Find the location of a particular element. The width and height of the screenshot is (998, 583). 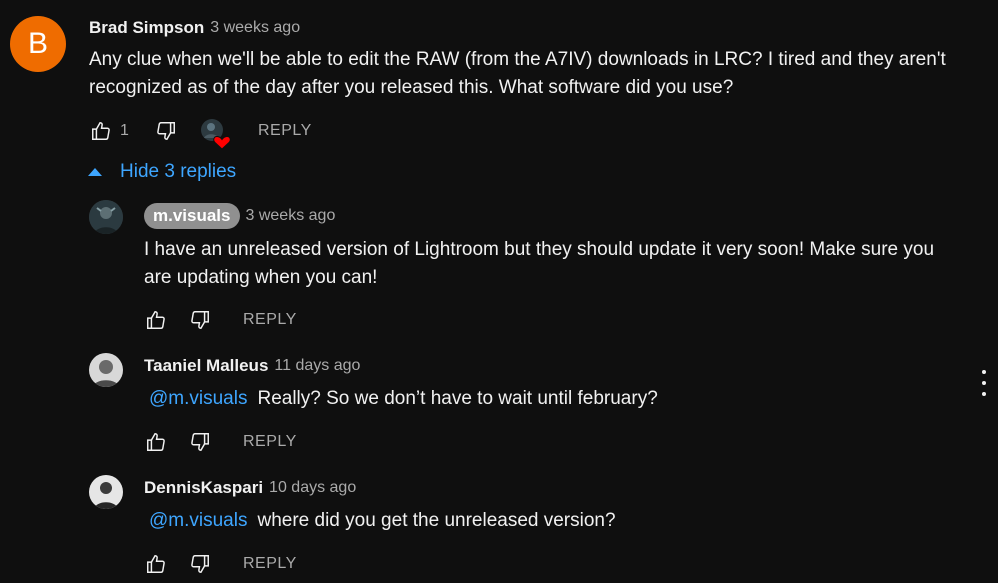

more-options-button is located at coordinates (984, 383).